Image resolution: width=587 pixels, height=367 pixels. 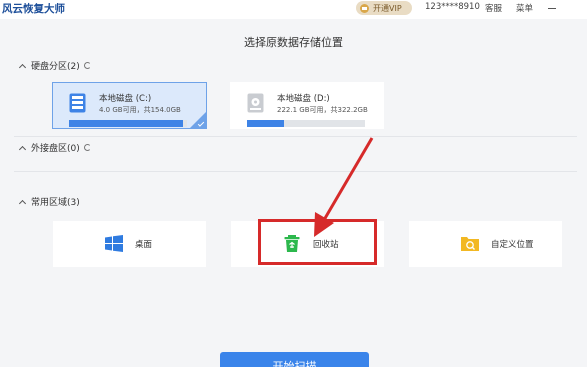 What do you see at coordinates (493, 8) in the screenshot?
I see `customer-service-button: 客服` at bounding box center [493, 8].